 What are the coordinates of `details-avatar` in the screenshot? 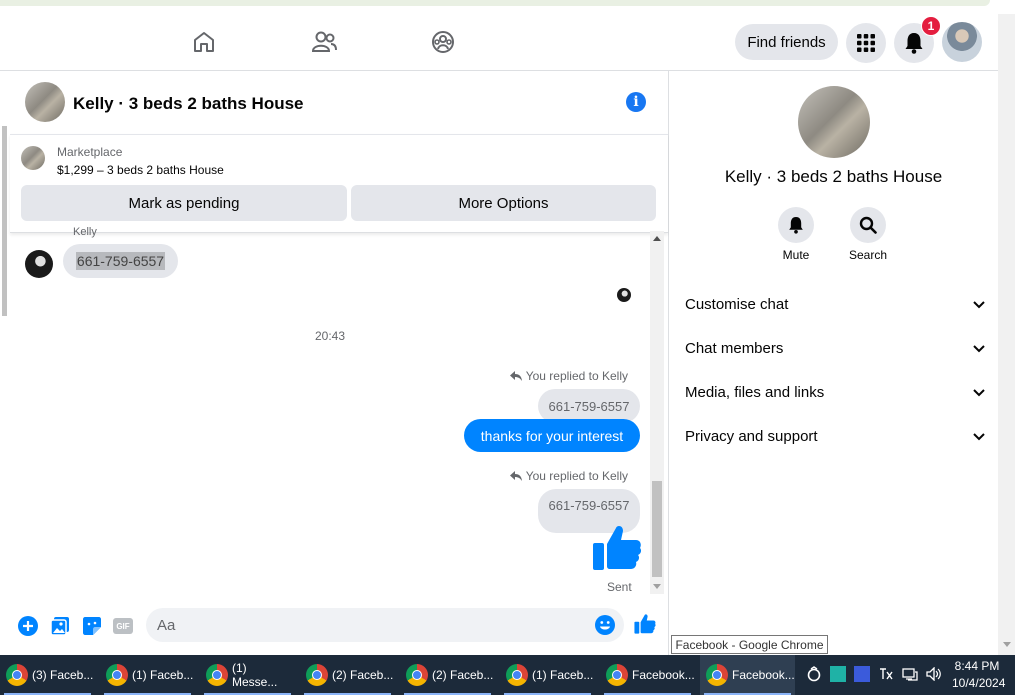 It's located at (834, 122).